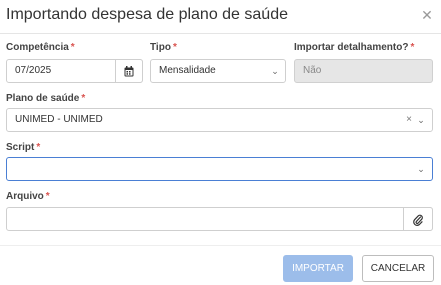 This screenshot has width=441, height=285. I want to click on calendar-button, so click(129, 71).